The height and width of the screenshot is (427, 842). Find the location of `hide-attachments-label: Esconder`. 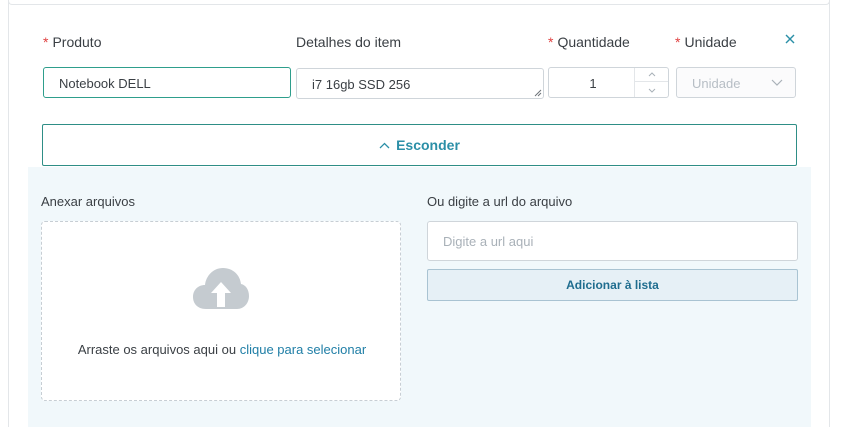

hide-attachments-label: Esconder is located at coordinates (428, 145).